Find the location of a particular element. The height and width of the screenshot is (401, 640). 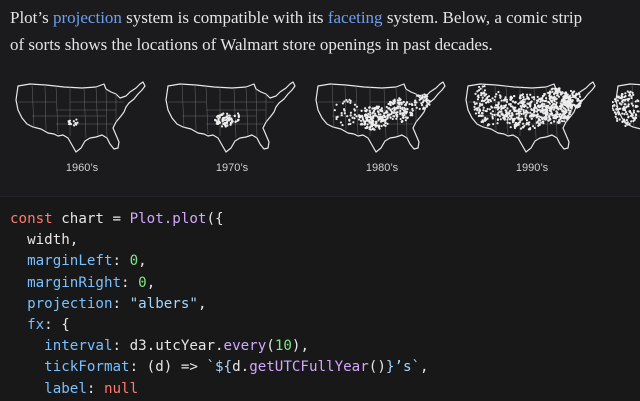

faceting-link: faceting is located at coordinates (355, 17).